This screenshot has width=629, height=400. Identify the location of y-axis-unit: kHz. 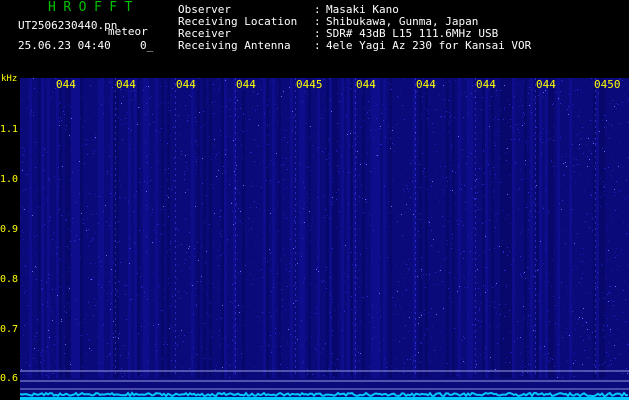
(9, 79).